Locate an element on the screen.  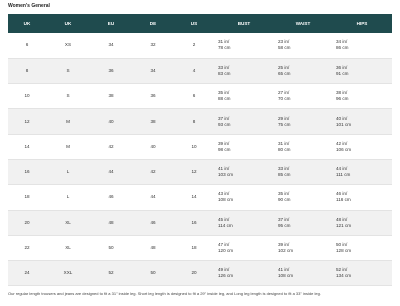
cell-bust-centimeters: 78 cm is located at coordinates (224, 48).